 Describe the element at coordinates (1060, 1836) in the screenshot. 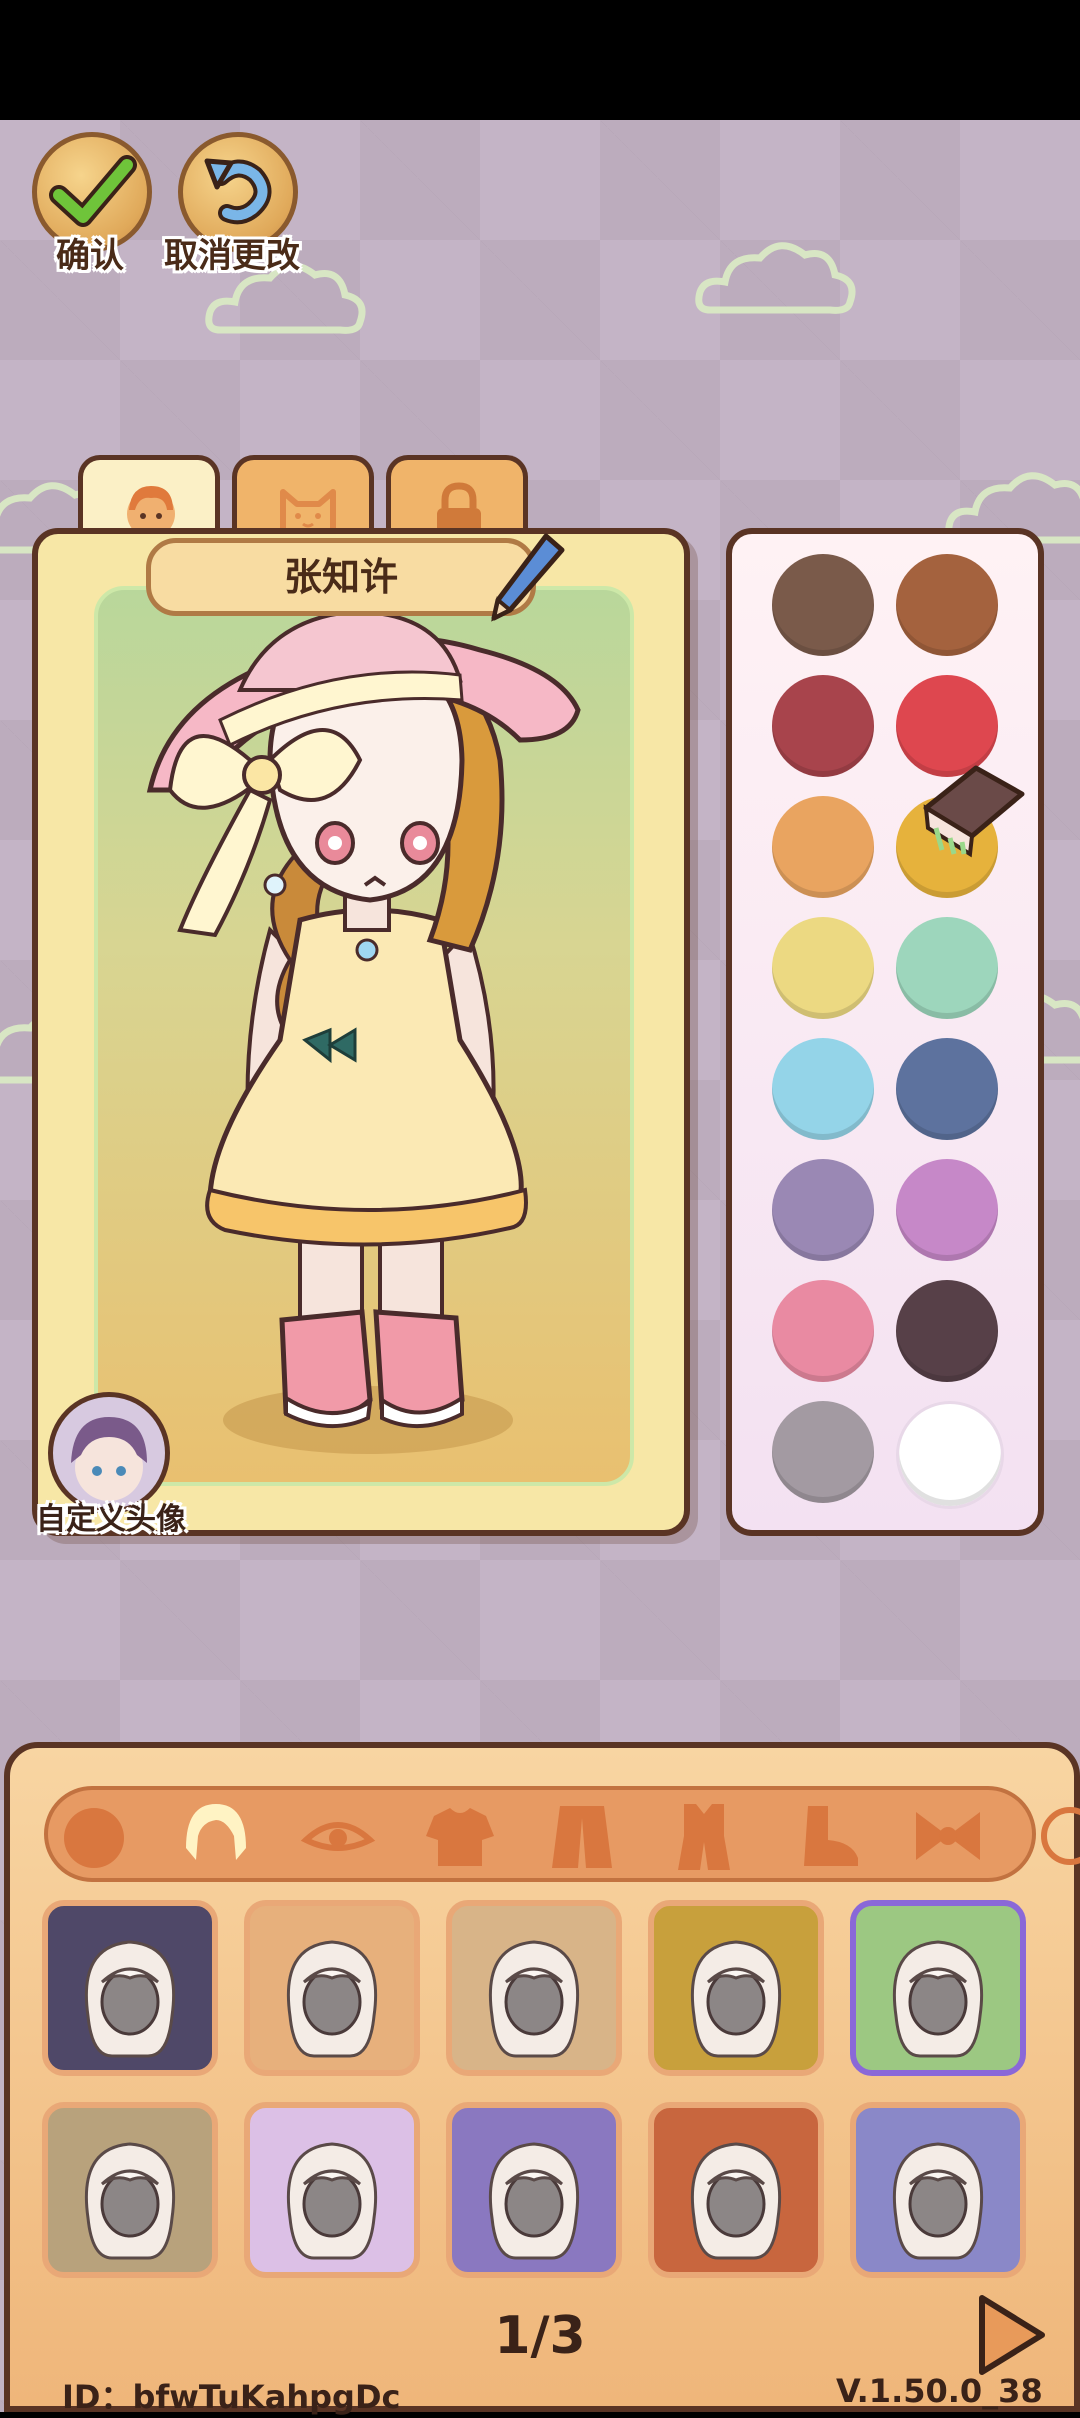

I see `more-icon` at that location.